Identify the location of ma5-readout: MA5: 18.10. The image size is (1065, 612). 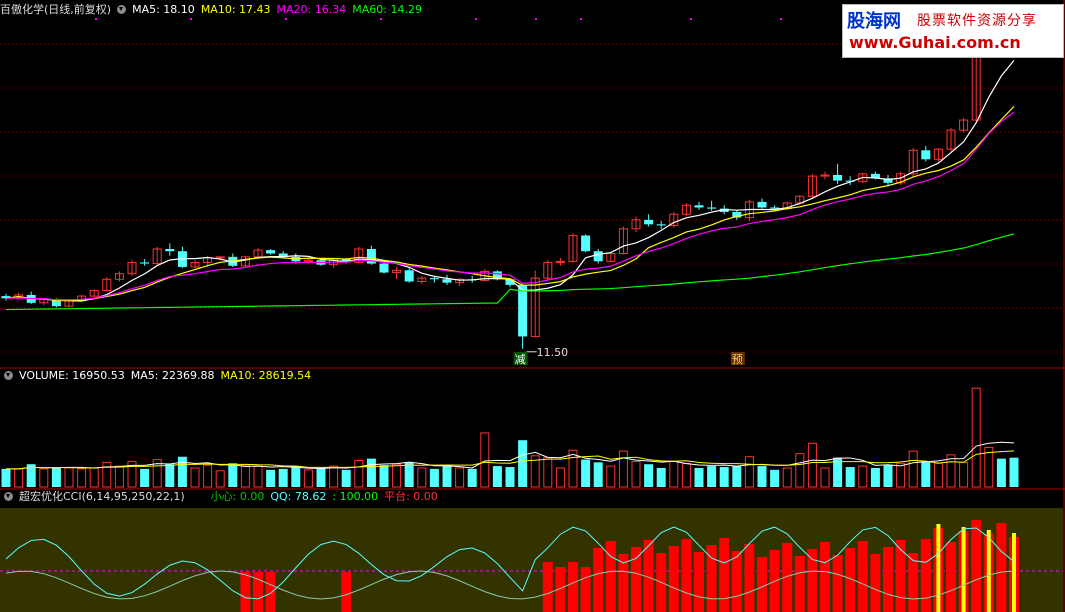
(163, 9).